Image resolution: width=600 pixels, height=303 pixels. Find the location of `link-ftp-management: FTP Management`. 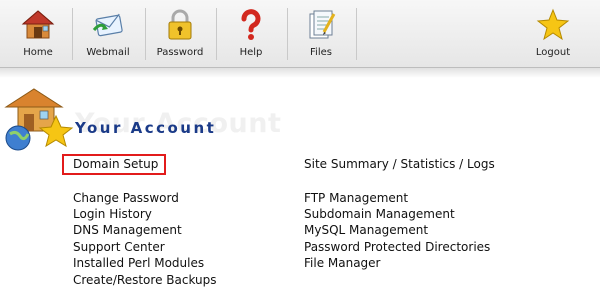

link-ftp-management: FTP Management is located at coordinates (356, 198).